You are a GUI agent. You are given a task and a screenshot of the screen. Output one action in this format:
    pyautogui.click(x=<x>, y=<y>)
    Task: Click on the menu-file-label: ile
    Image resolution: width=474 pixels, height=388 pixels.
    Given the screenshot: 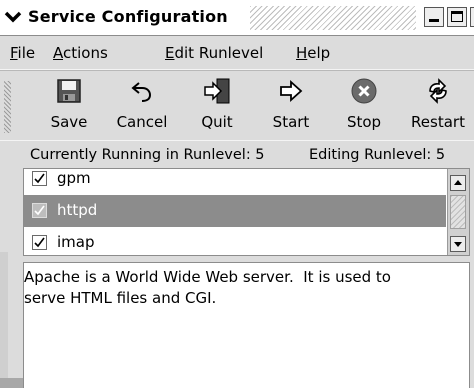 What is the action you would take?
    pyautogui.click(x=26, y=53)
    